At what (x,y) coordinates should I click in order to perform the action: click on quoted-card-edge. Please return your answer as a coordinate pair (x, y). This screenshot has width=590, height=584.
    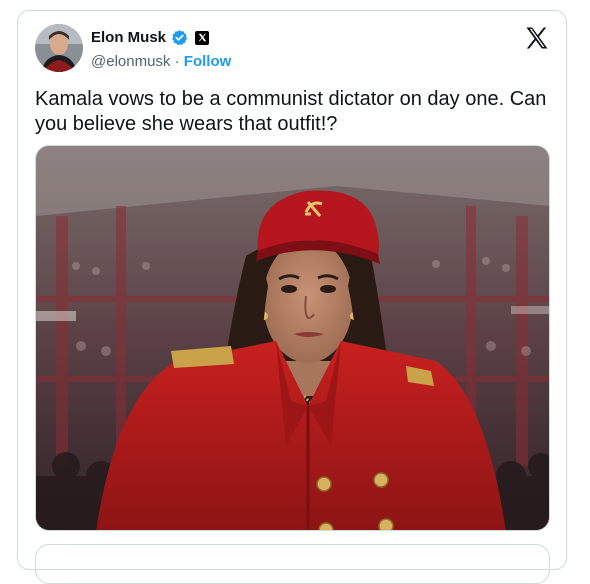
    Looking at the image, I should click on (292, 564).